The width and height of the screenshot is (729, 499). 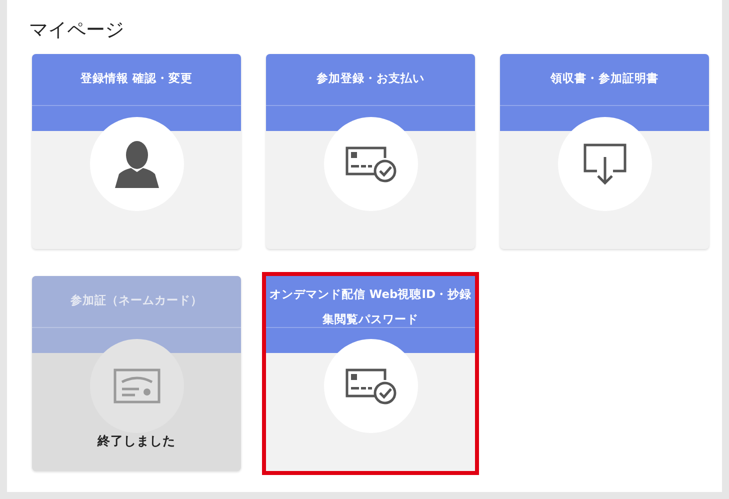 I want to click on card-title: 領収書・参加証明書, so click(x=604, y=78).